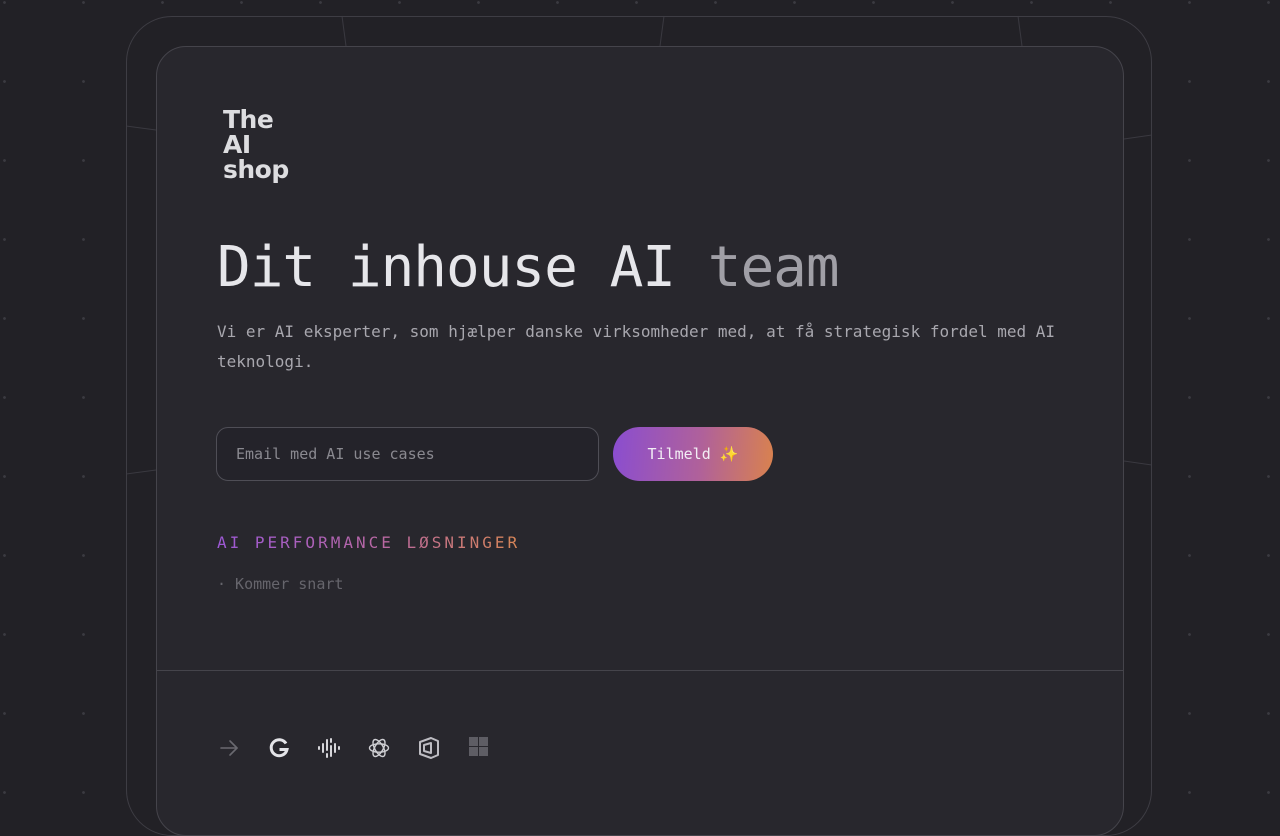  I want to click on hero-headline: Dit inhouse AI team, so click(528, 268).